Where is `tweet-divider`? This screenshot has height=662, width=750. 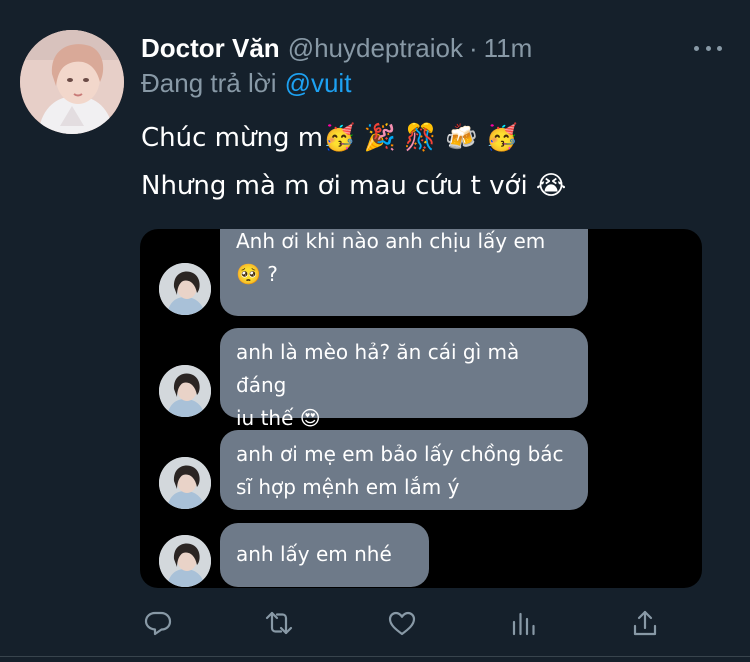 tweet-divider is located at coordinates (375, 656).